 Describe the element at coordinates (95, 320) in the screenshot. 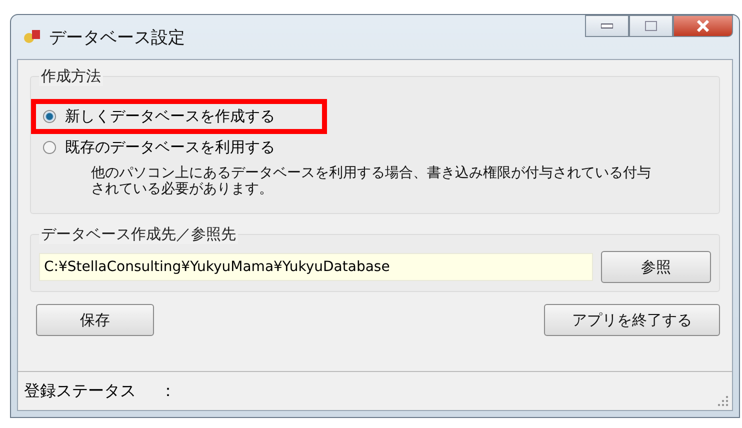

I see `save-button: 保存` at that location.